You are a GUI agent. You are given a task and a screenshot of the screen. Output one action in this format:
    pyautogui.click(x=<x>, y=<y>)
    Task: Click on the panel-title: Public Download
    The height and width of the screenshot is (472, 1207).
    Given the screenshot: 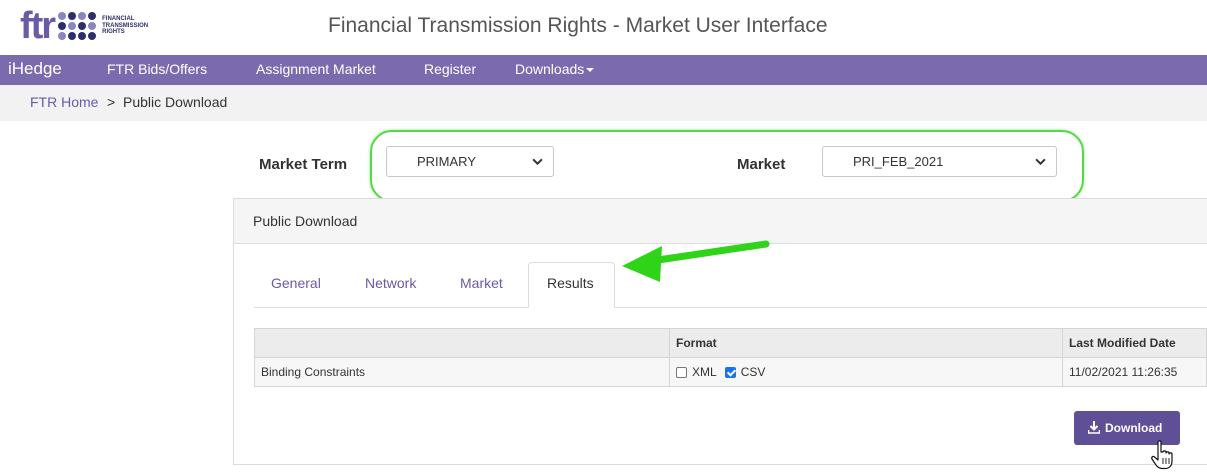 What is the action you would take?
    pyautogui.click(x=305, y=221)
    